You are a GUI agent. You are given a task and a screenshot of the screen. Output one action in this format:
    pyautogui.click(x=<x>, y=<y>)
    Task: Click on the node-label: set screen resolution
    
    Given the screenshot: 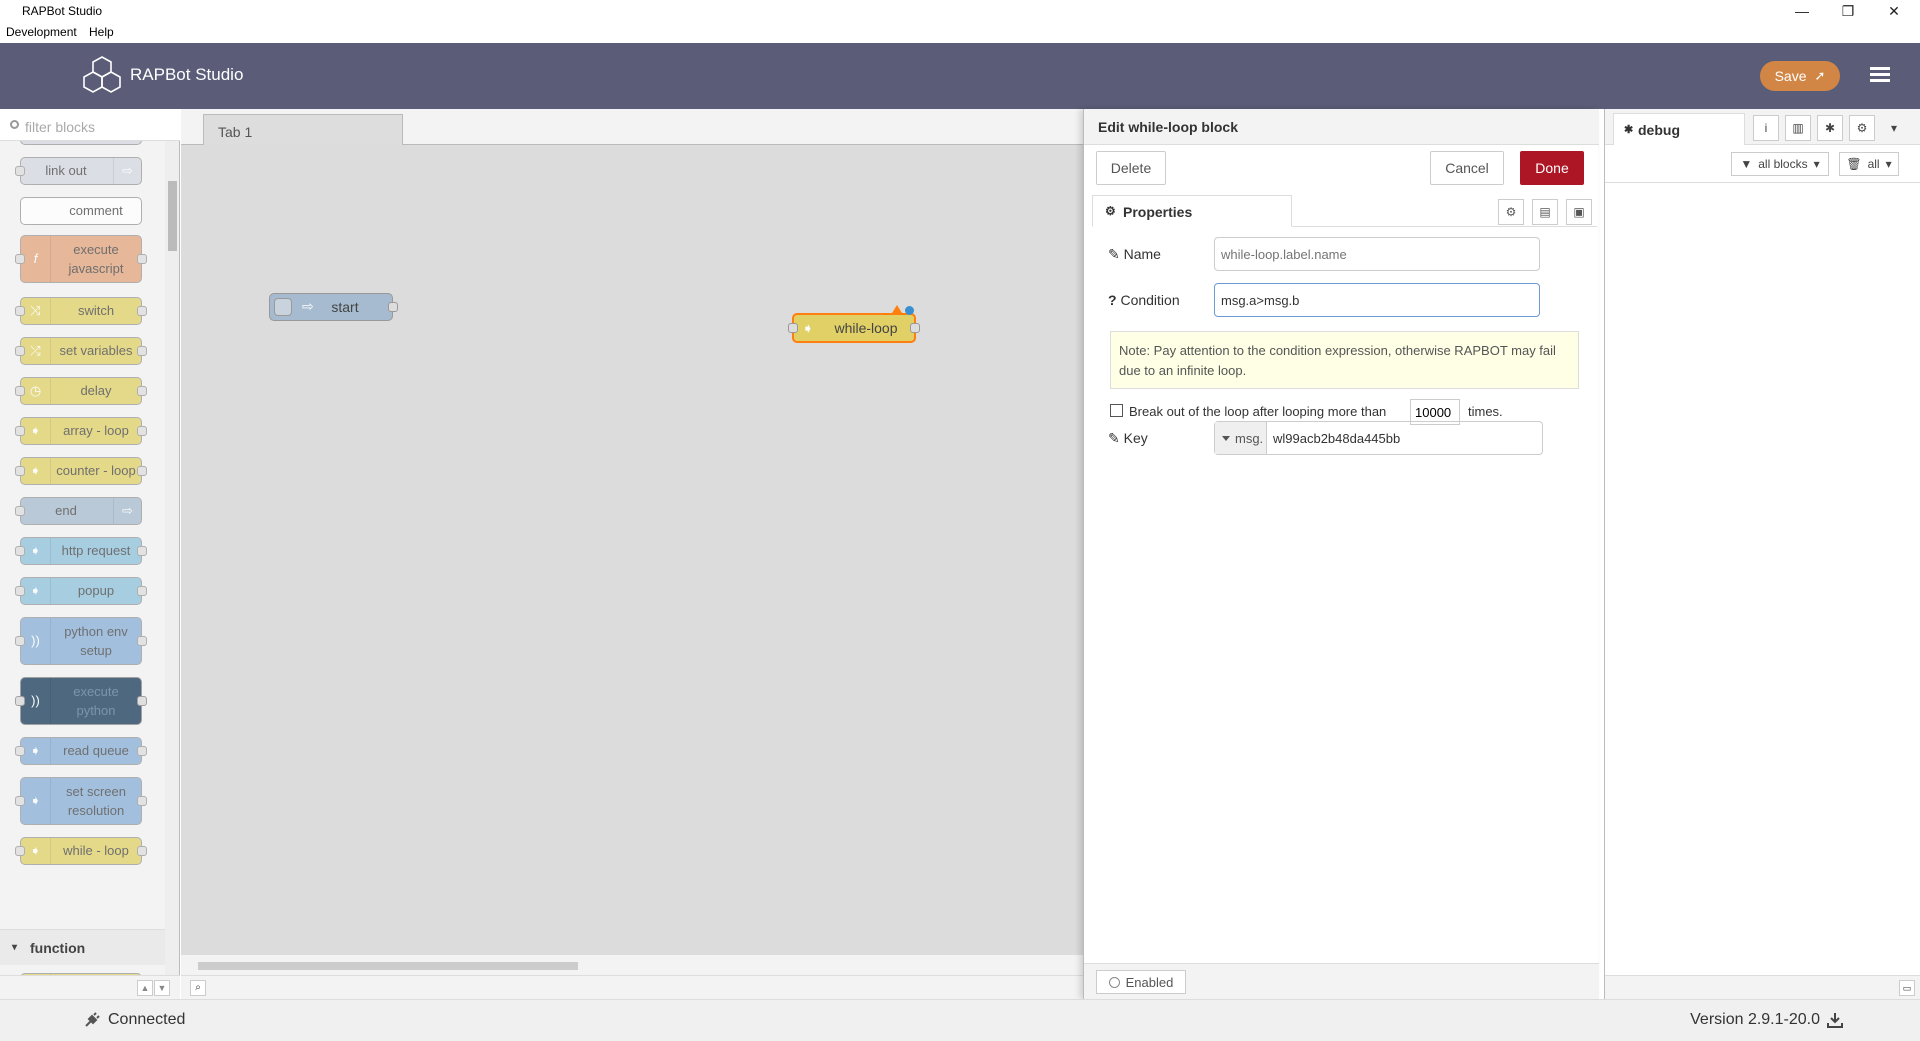 What is the action you would take?
    pyautogui.click(x=96, y=801)
    